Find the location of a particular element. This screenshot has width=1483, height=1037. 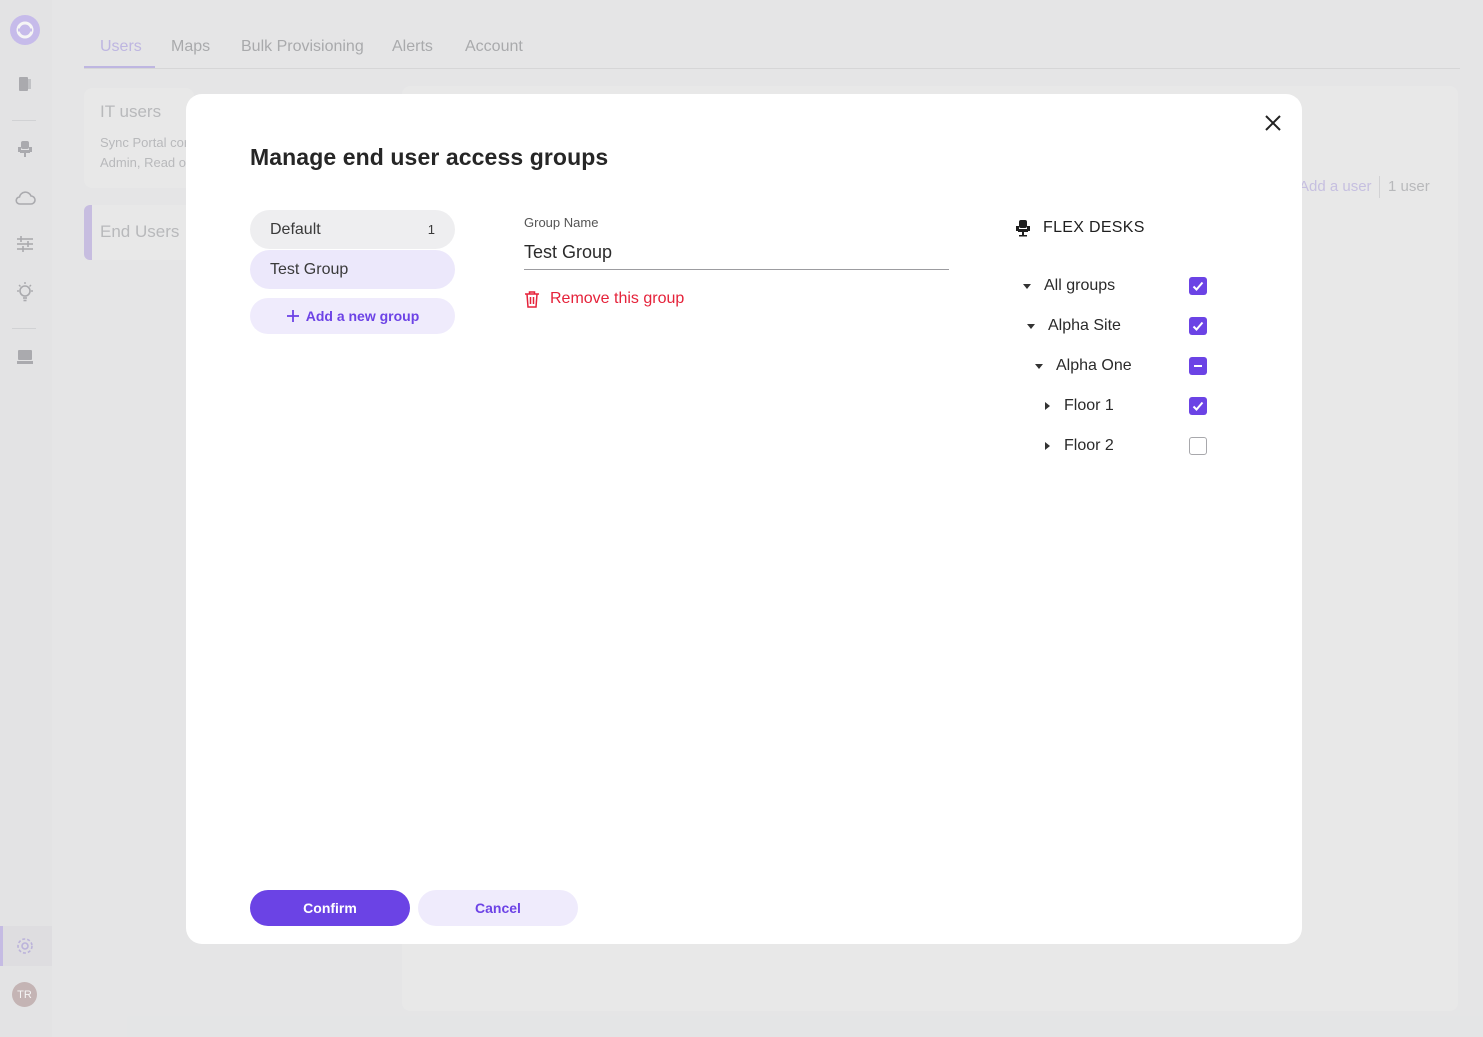

group-count: 1 is located at coordinates (431, 229).